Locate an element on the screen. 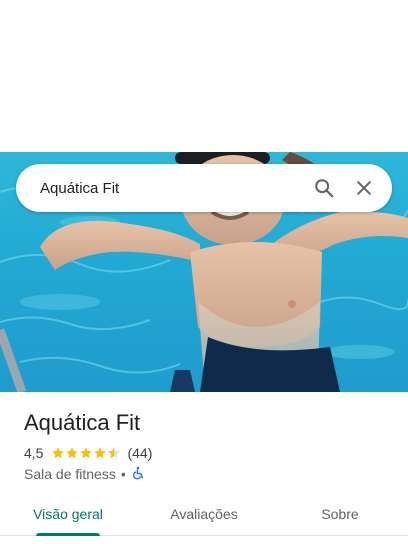 Image resolution: width=408 pixels, height=544 pixels. close-icon is located at coordinates (364, 188).